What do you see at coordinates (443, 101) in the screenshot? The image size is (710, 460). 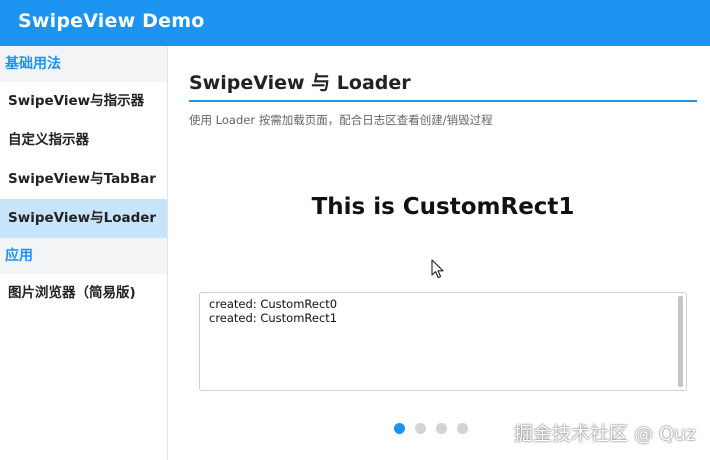 I see `title-divider` at bounding box center [443, 101].